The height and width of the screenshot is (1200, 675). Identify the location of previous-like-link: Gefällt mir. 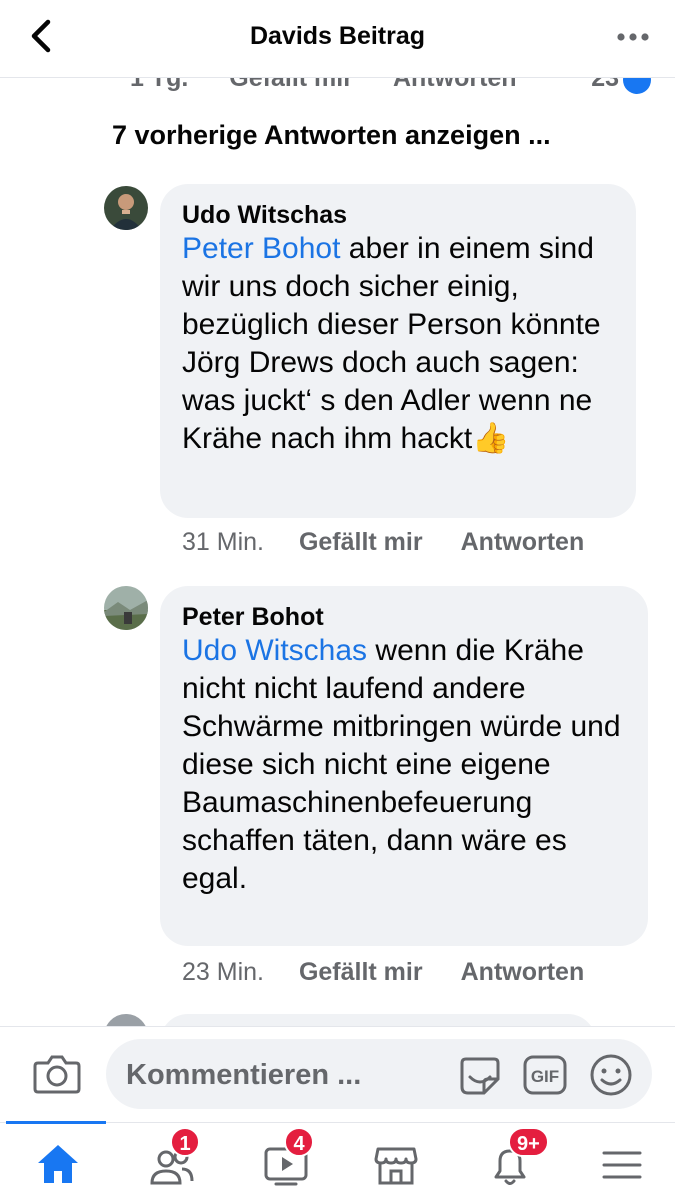
(291, 85).